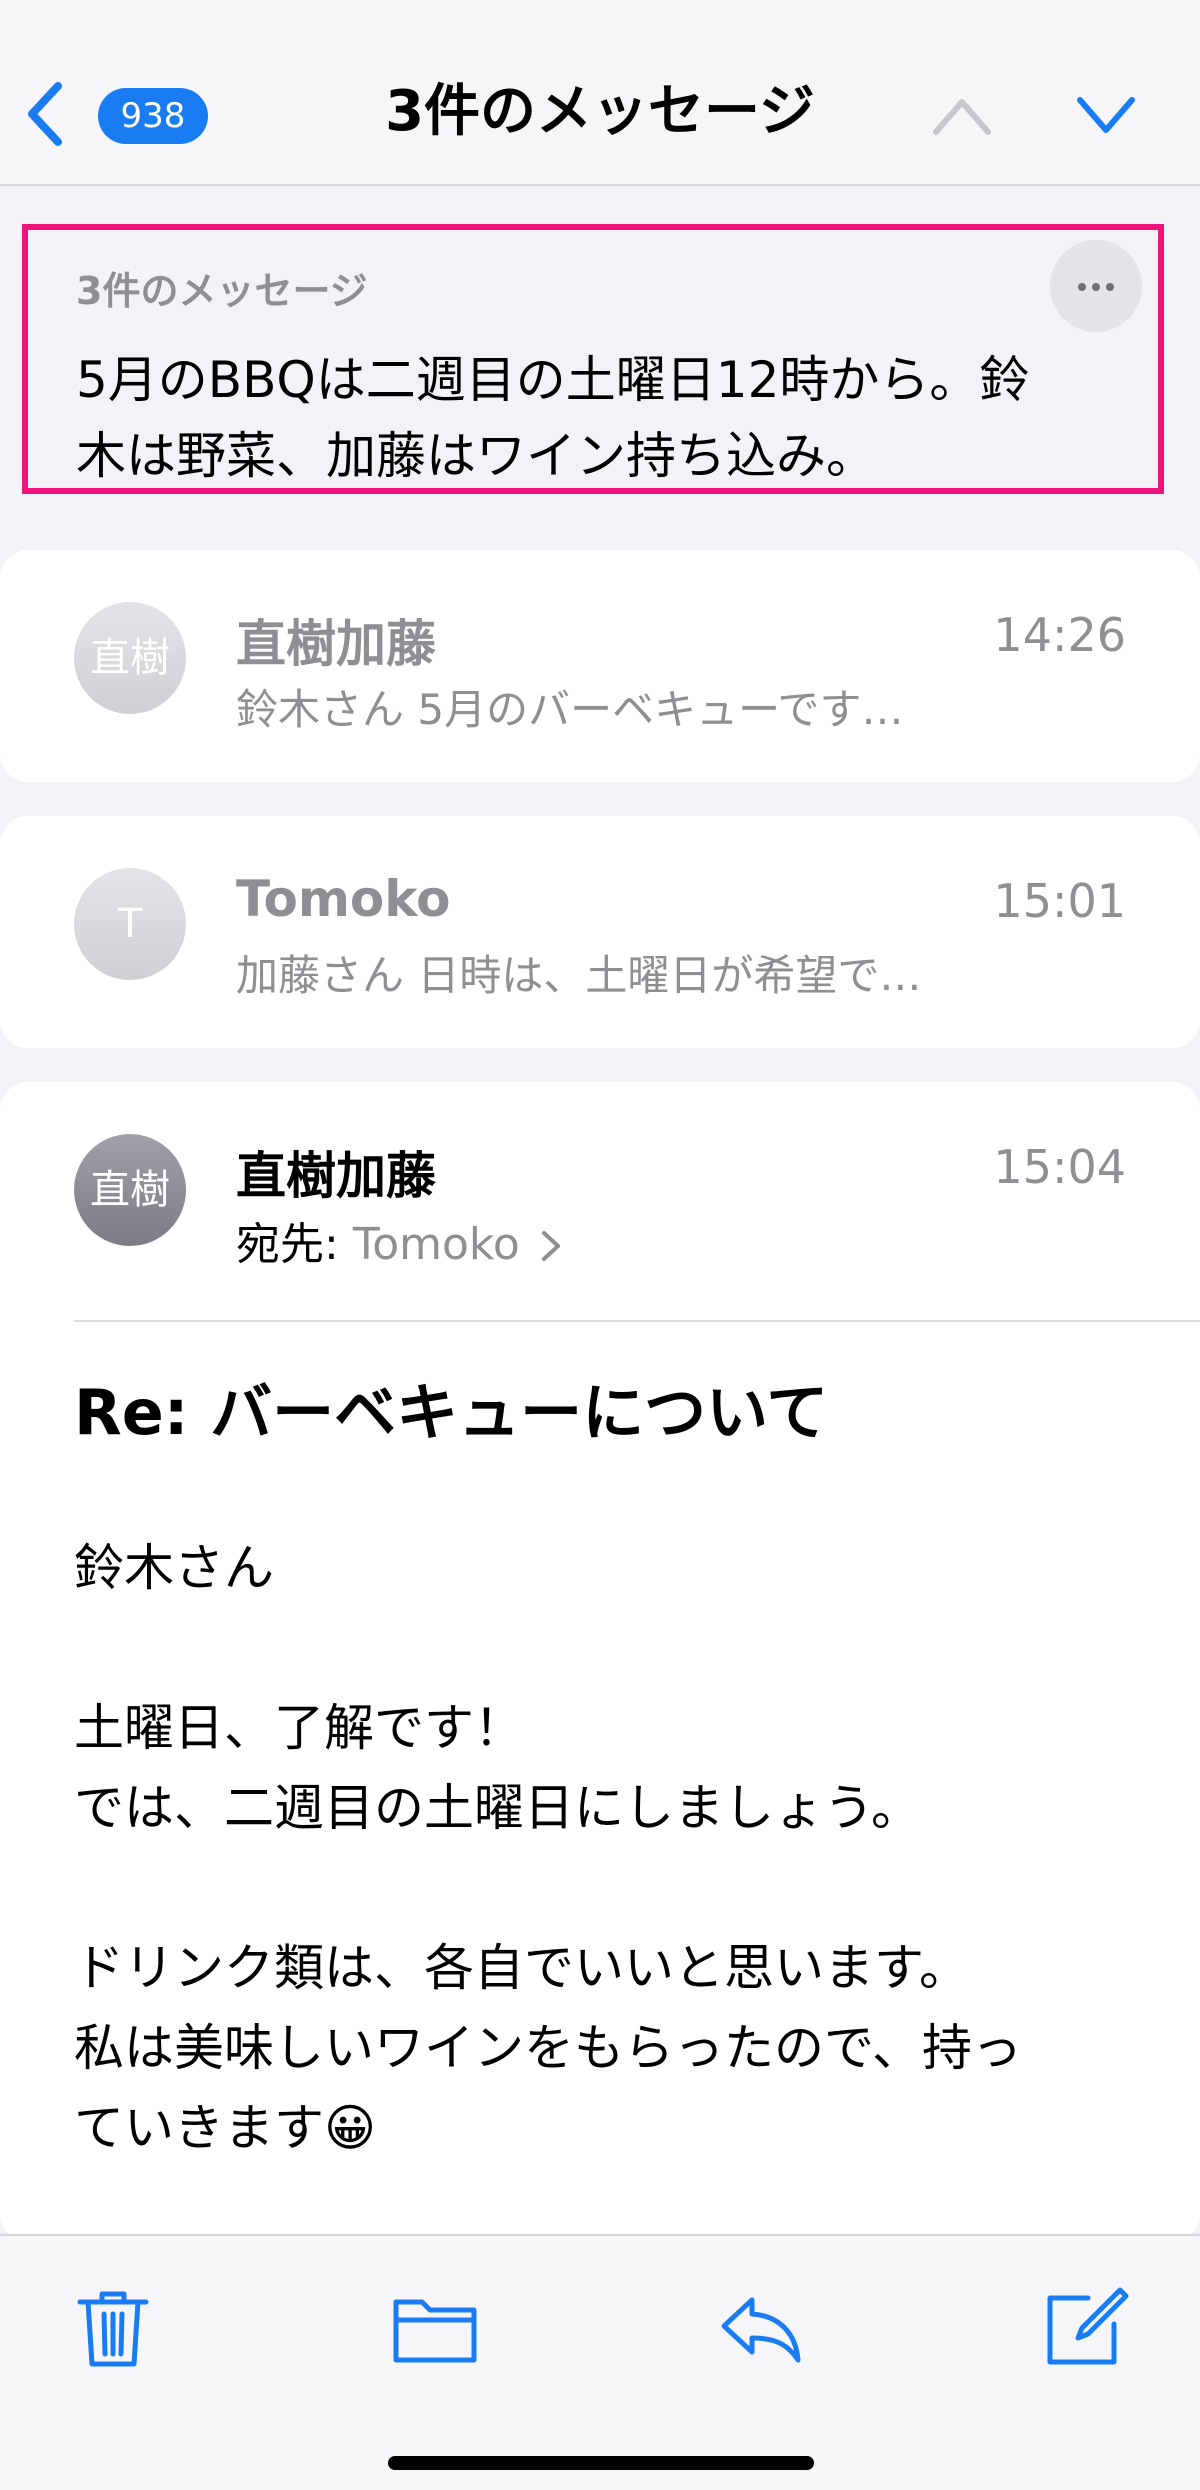 The image size is (1200, 2490). What do you see at coordinates (287, 1244) in the screenshot?
I see `to-label: 宛先:` at bounding box center [287, 1244].